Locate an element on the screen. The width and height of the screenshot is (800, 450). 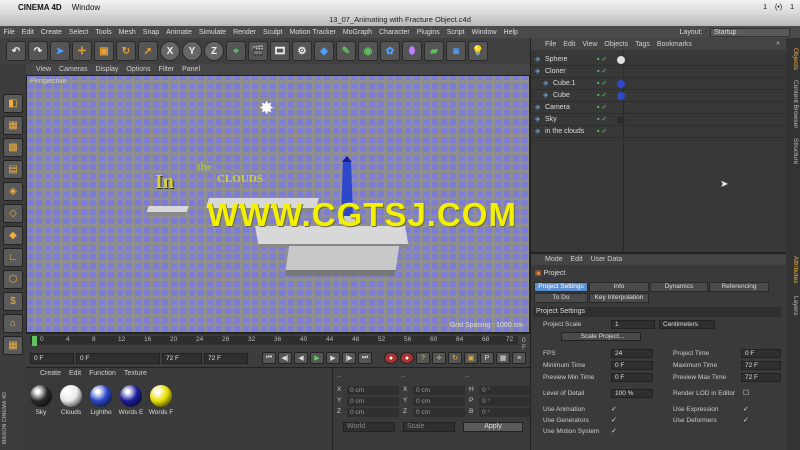
cloner-icon: ✿ is located at coordinates (390, 51).